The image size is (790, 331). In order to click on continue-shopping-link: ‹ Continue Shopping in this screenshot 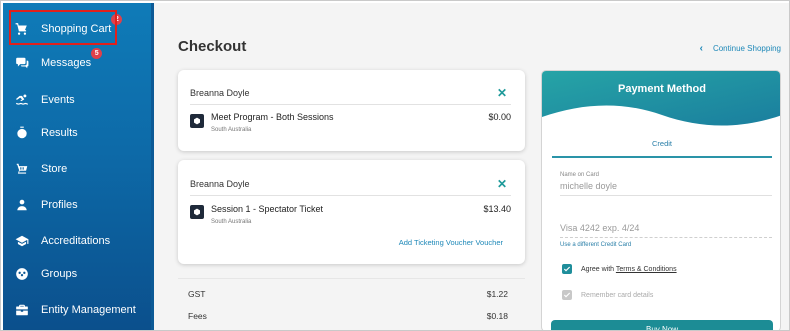, I will do `click(740, 48)`.